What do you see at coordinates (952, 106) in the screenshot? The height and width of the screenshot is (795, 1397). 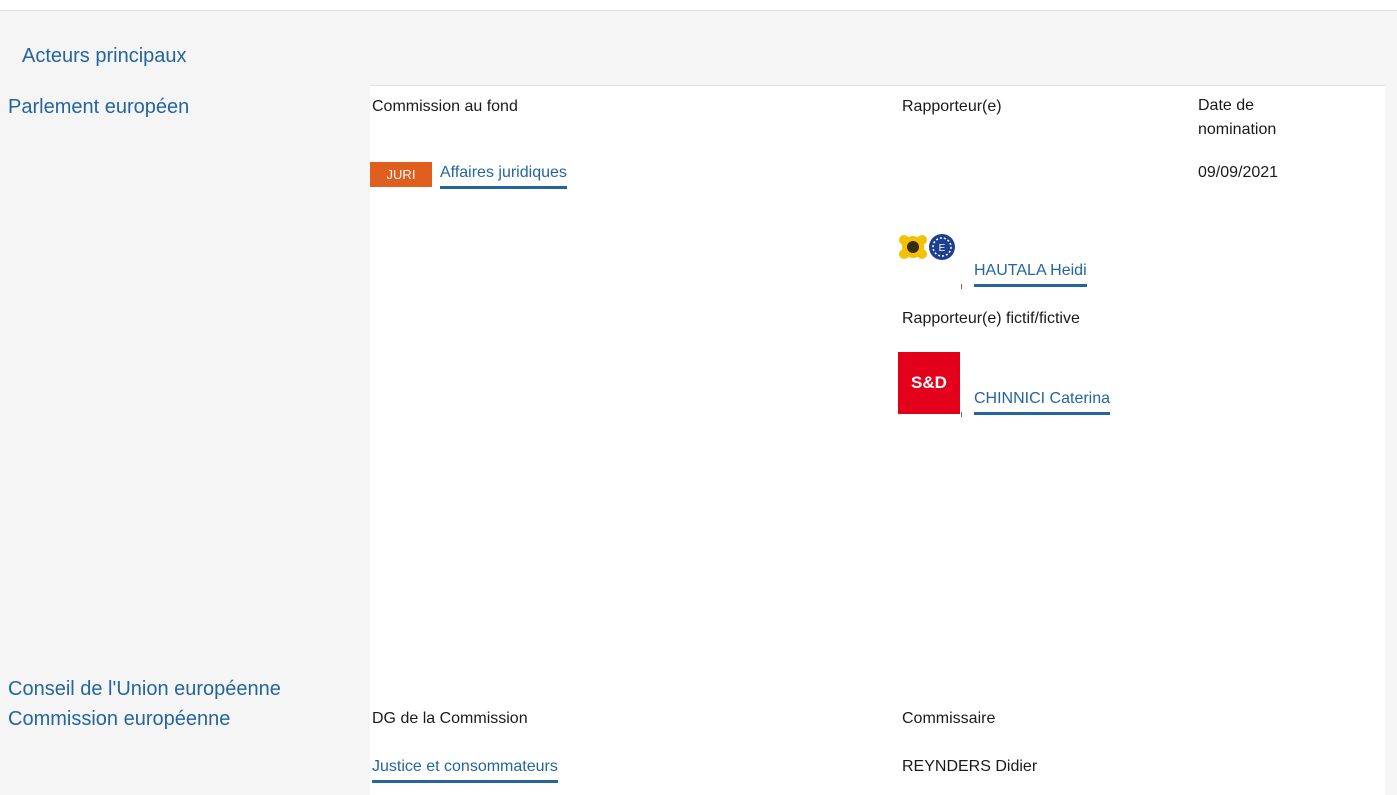 I see `rapporteur-header: Rapporteur(e)` at bounding box center [952, 106].